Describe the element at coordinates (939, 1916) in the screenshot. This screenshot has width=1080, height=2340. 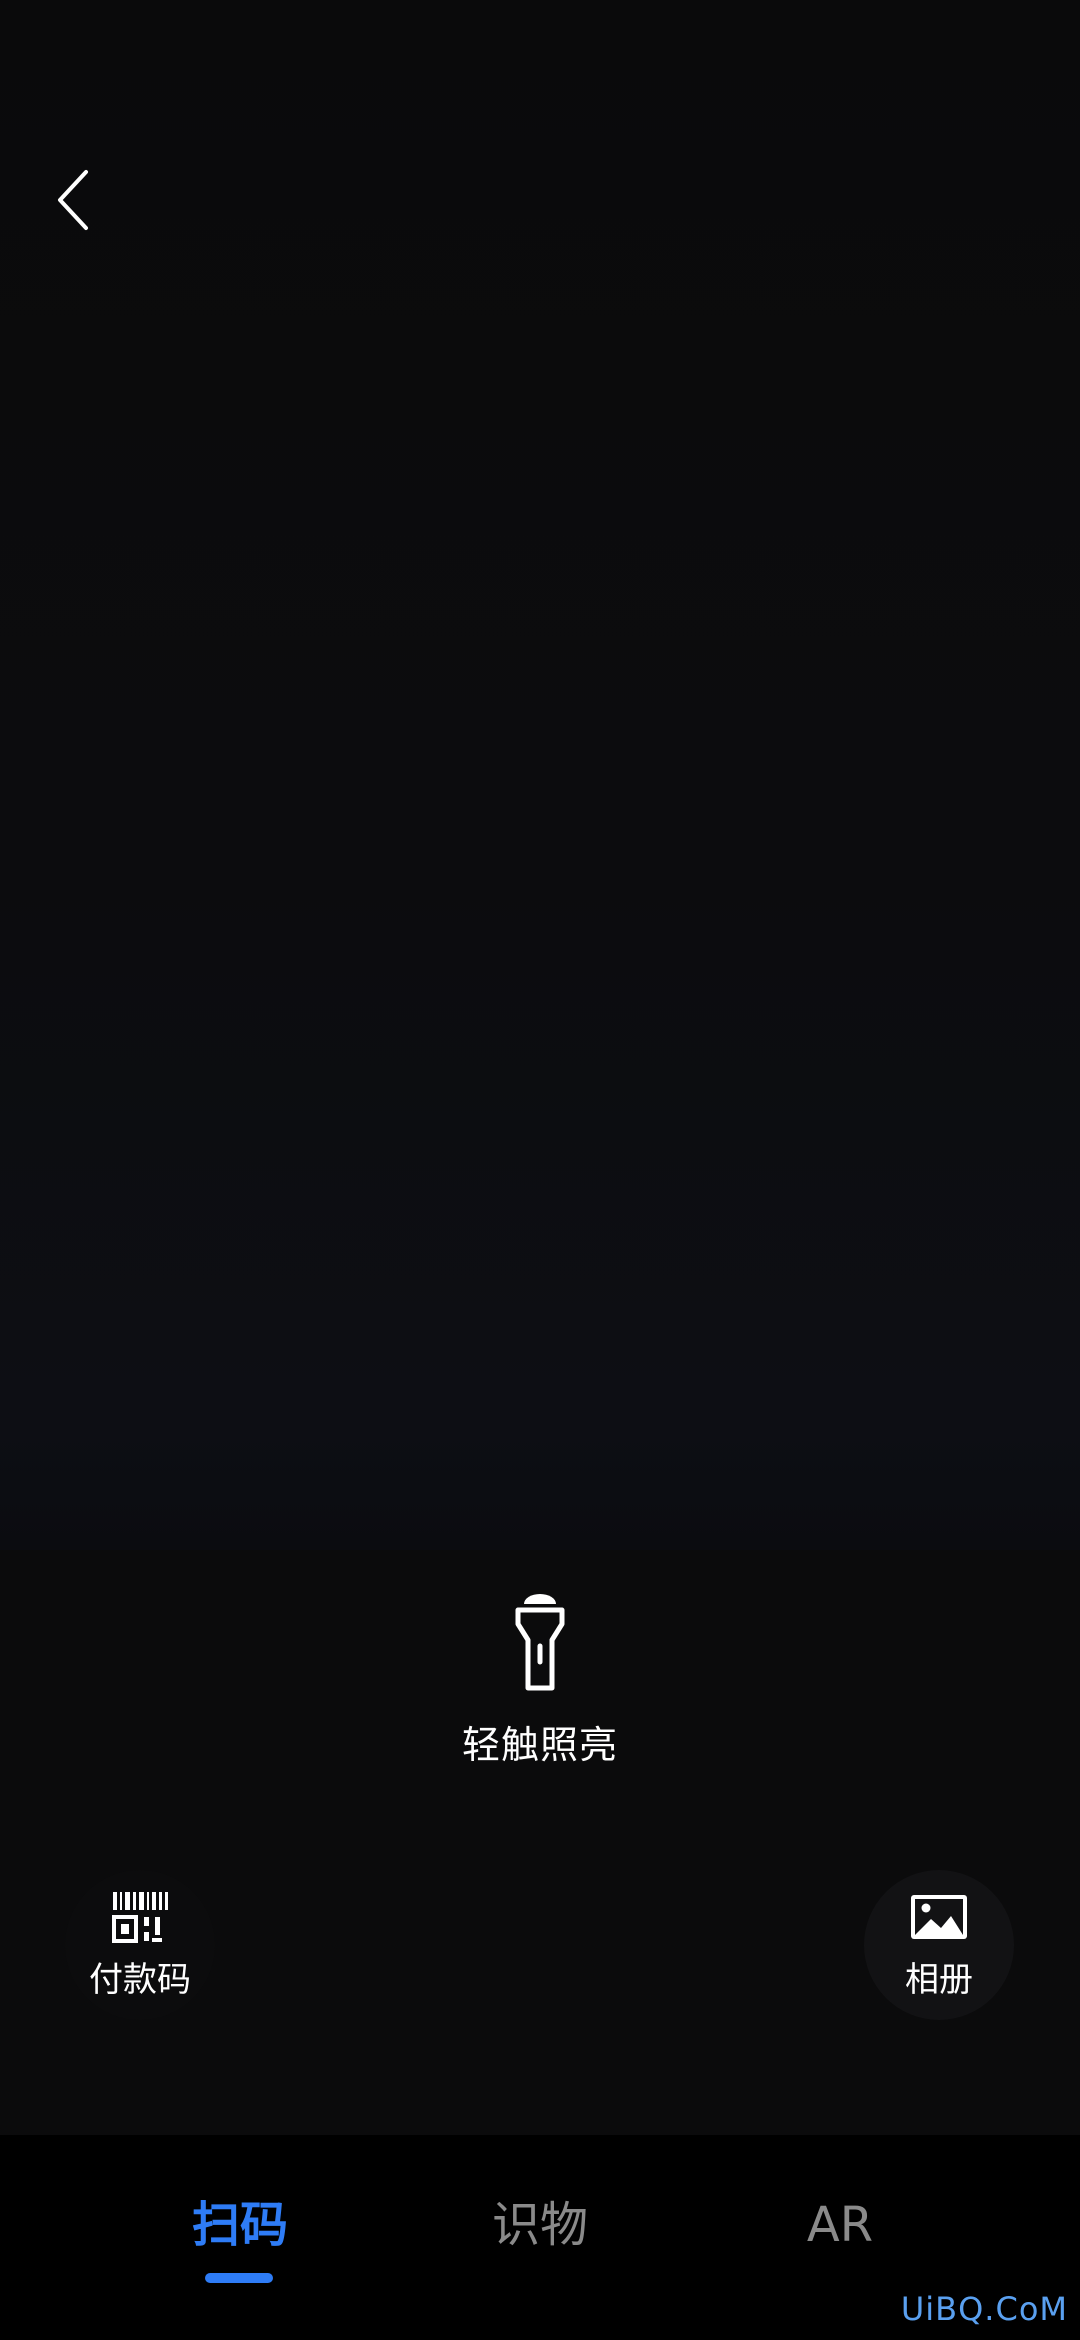
I see `image-icon` at that location.